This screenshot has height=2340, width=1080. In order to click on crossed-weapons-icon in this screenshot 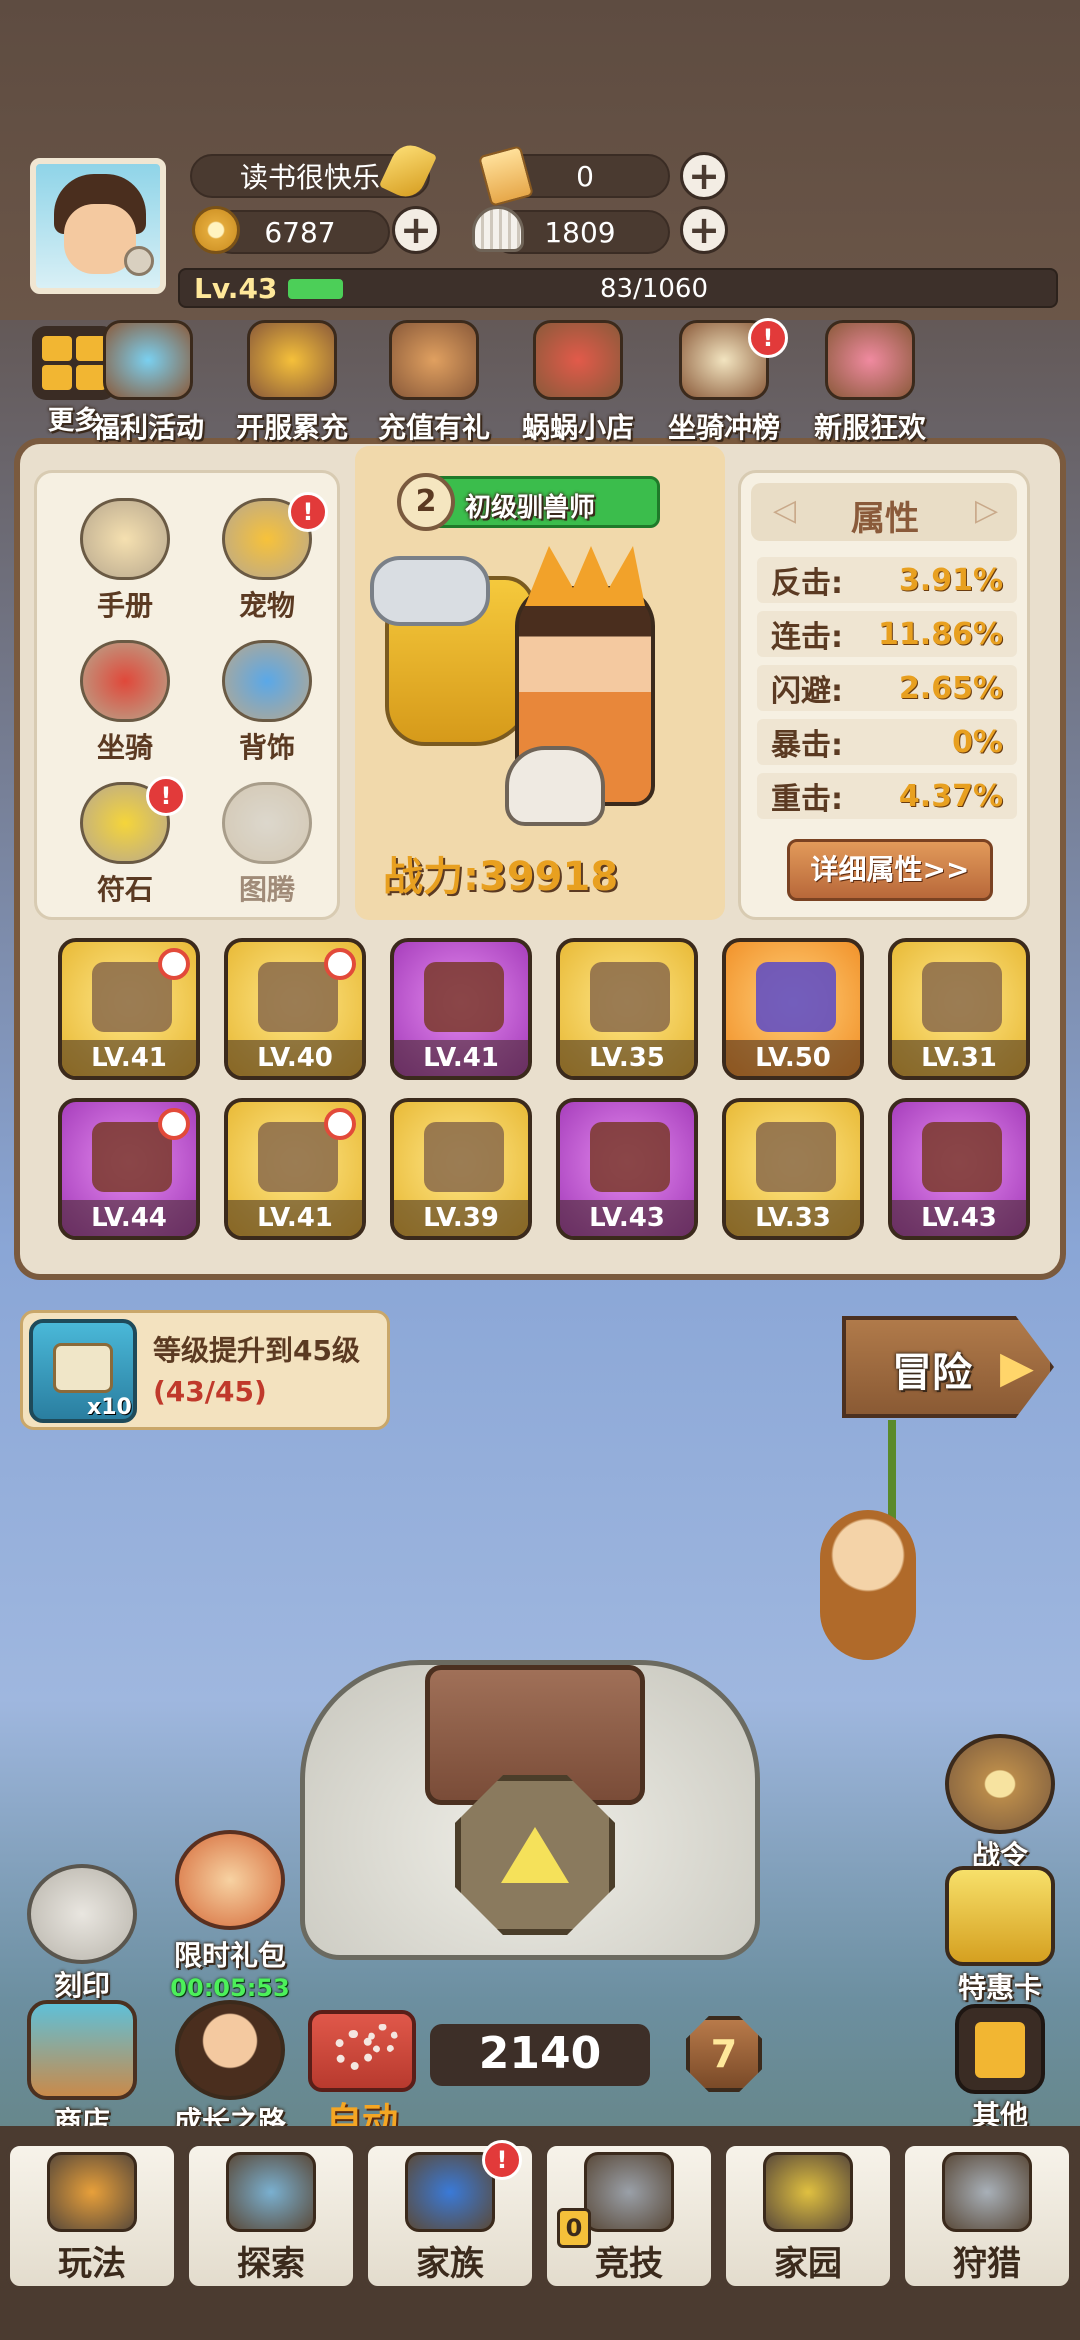, I will do `click(629, 2192)`.